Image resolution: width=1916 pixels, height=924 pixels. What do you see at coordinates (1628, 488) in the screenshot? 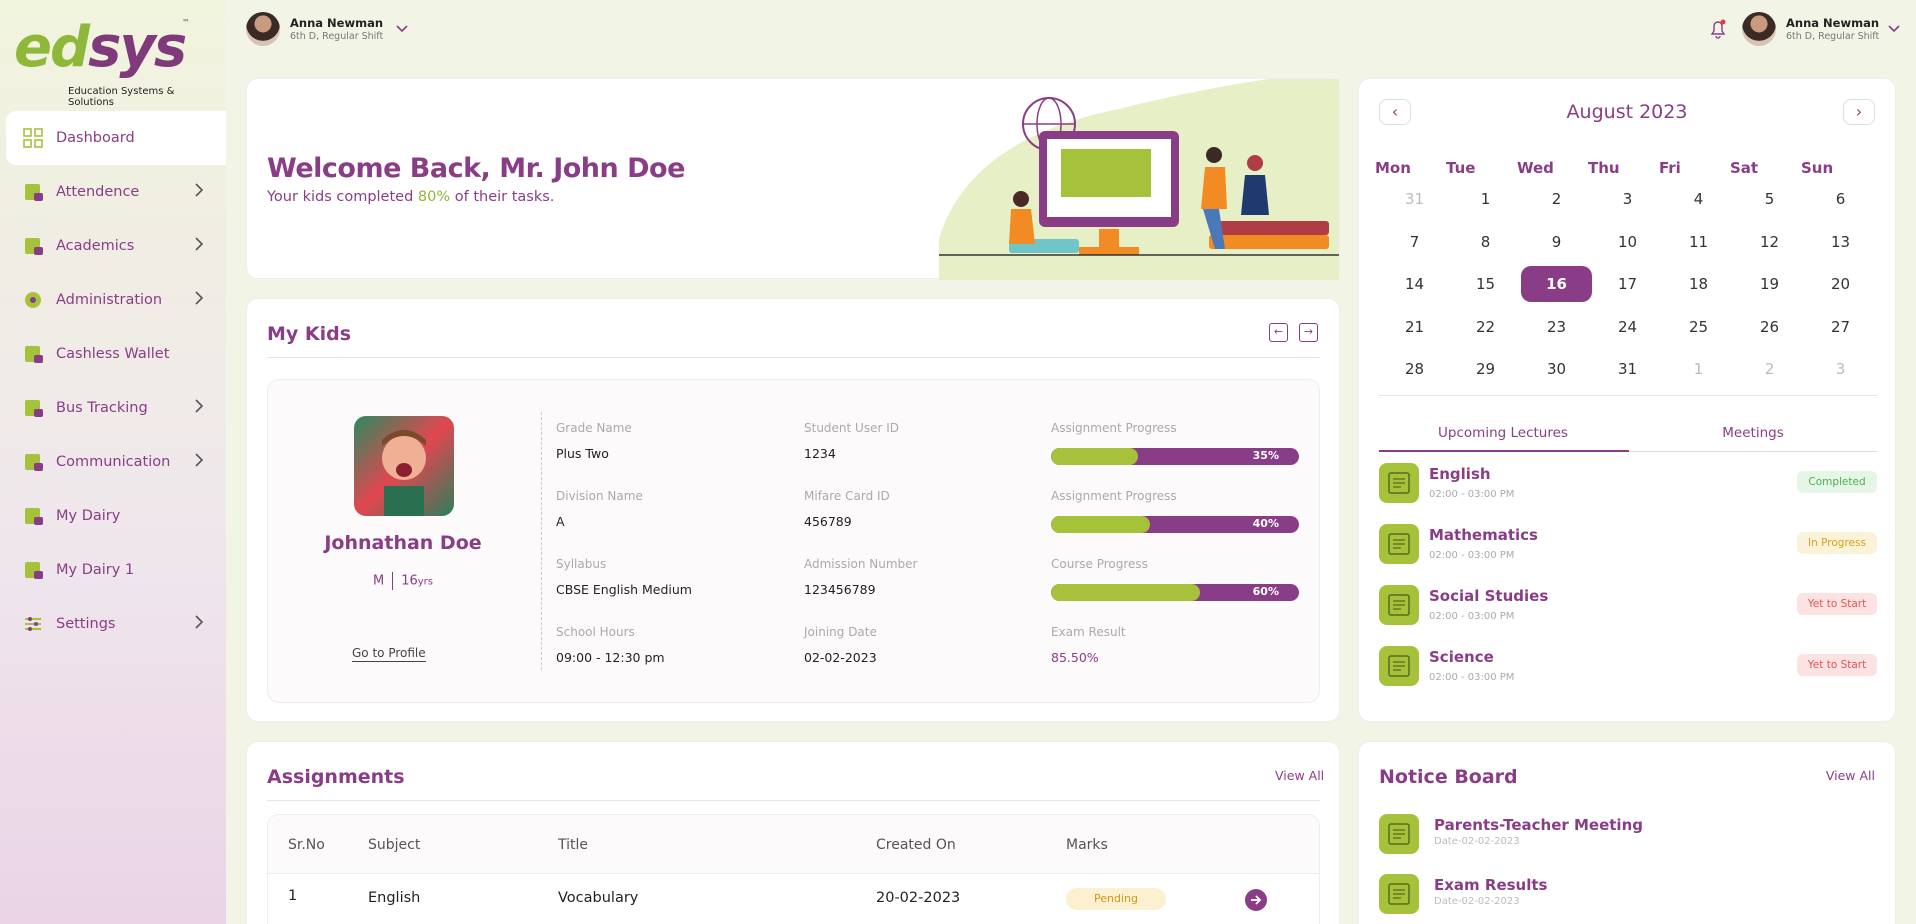
I see `lecture-item: English 02:00 - 03:00 PM Completed` at bounding box center [1628, 488].